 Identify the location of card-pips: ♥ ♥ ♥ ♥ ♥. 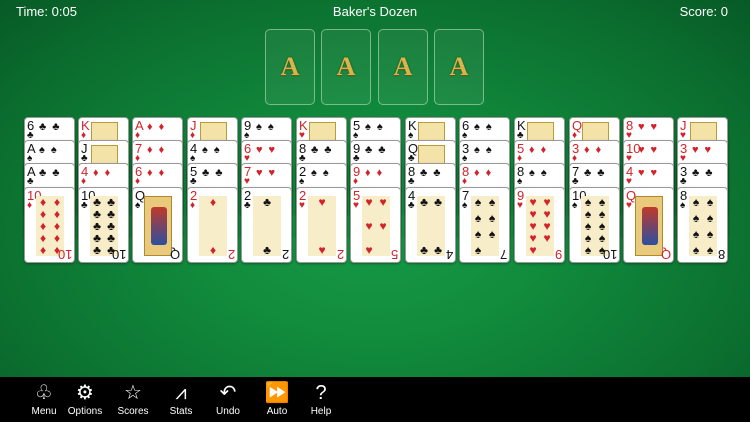
(376, 226).